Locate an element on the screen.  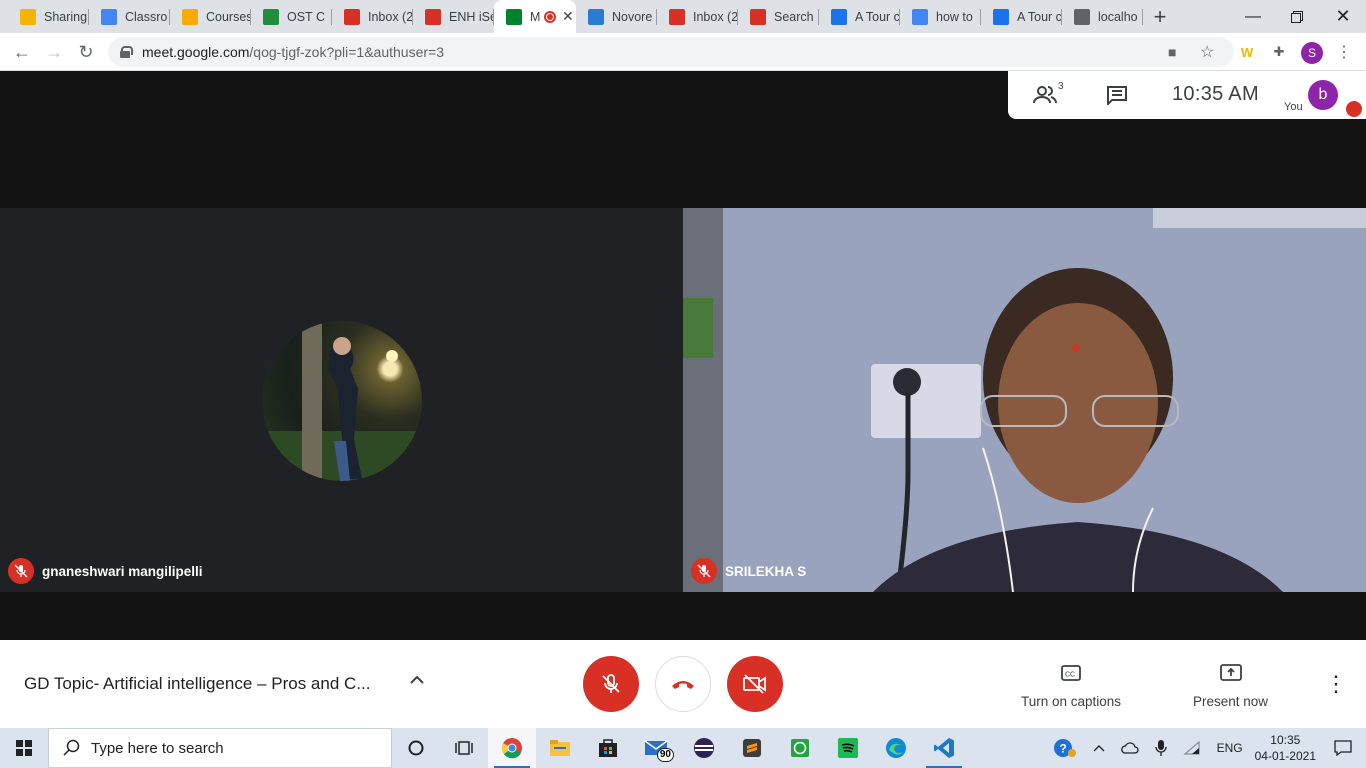
recording-indicator-icon is located at coordinates (550, 16).